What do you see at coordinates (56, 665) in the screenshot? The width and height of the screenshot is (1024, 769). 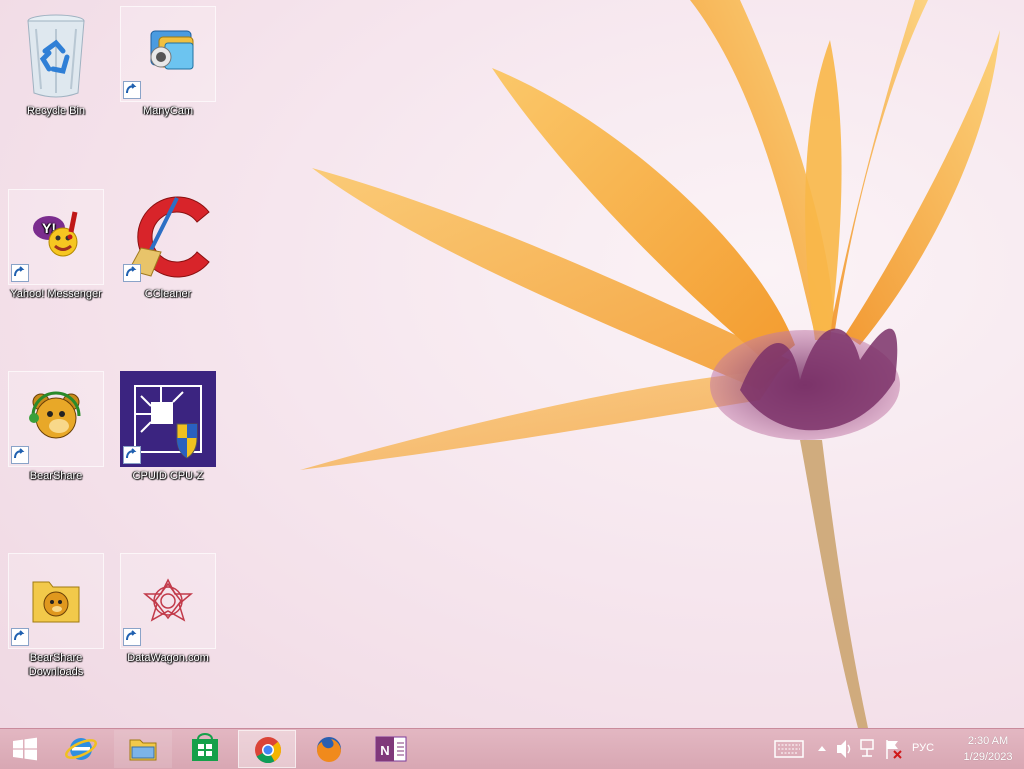 I see `desktop-icon-label: BearShare Downloads` at bounding box center [56, 665].